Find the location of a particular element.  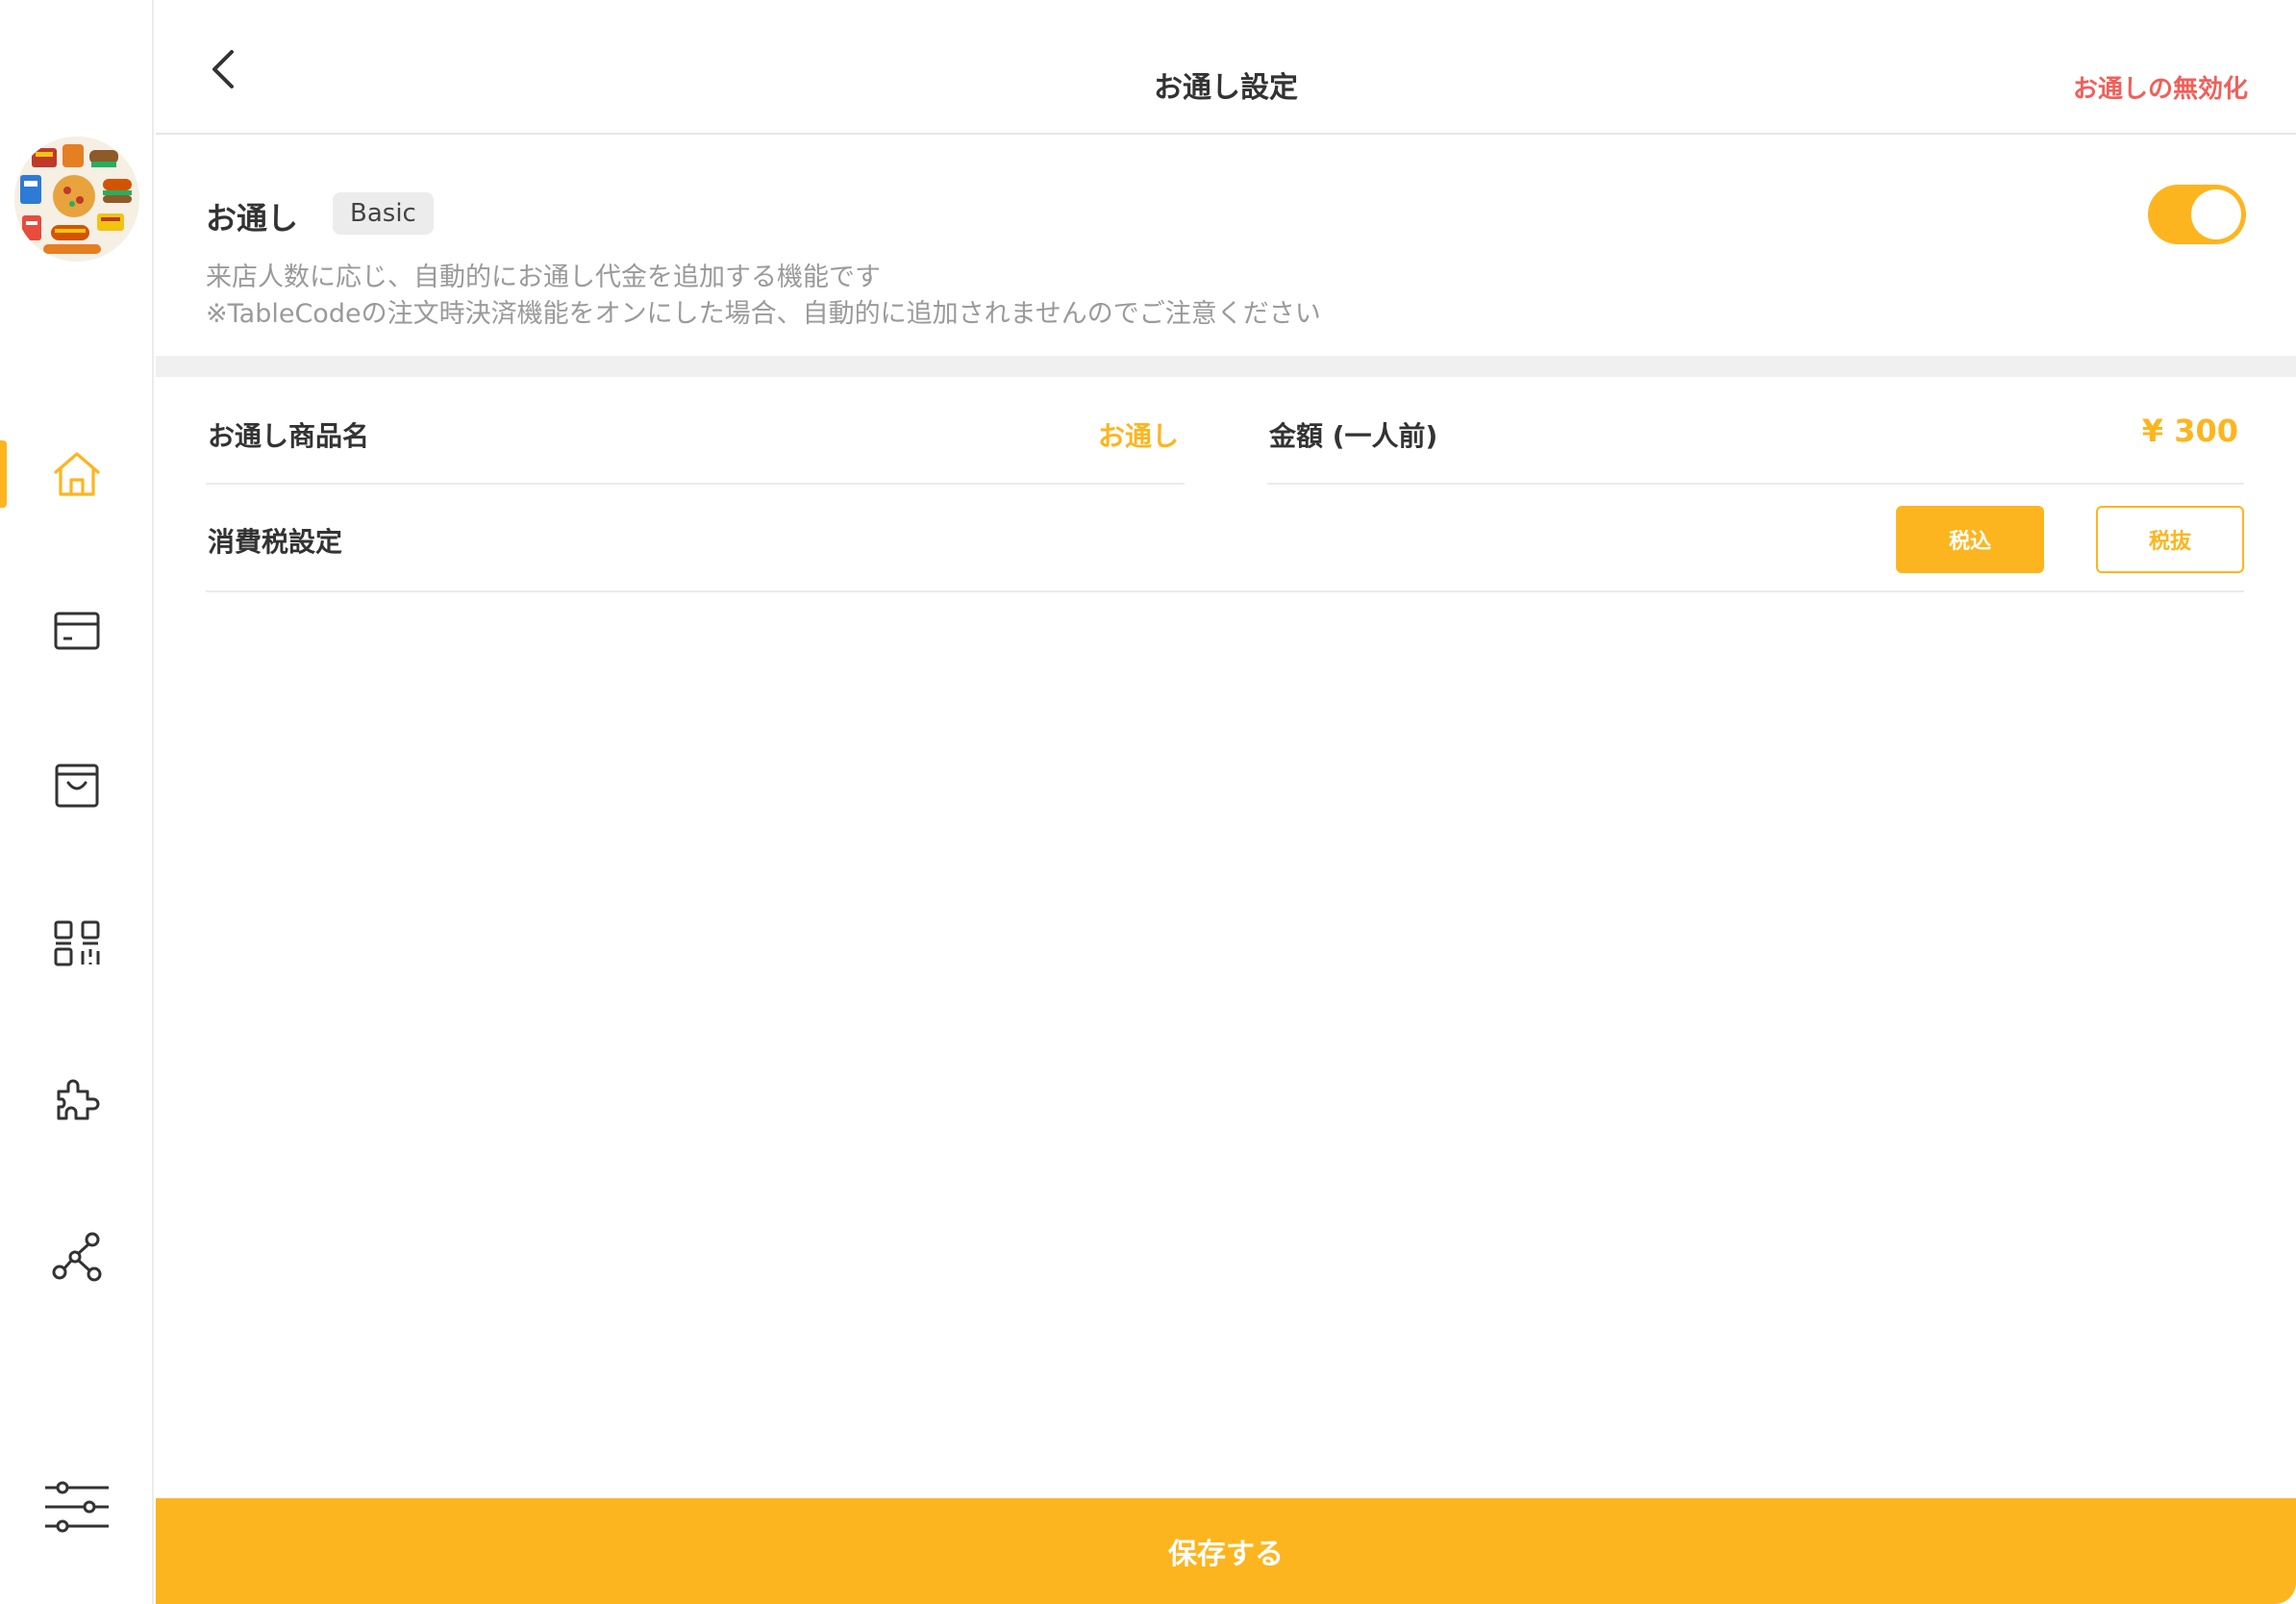

sidebar-item-home is located at coordinates (77, 474).